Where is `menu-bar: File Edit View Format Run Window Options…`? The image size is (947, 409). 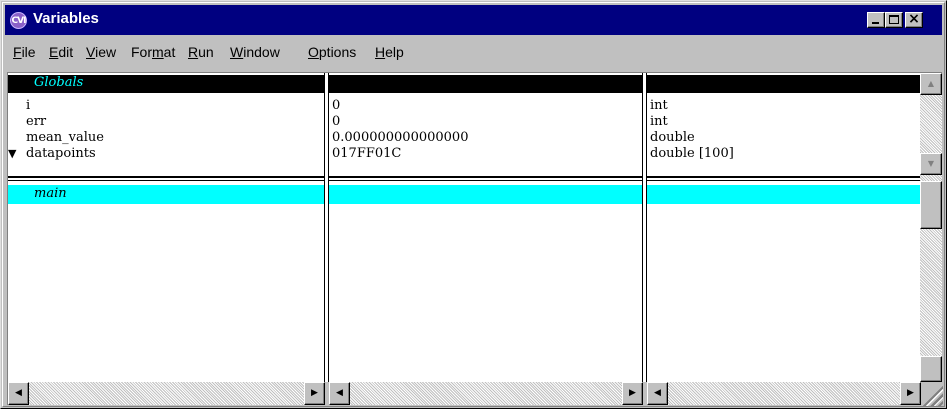 menu-bar: File Edit View Format Run Window Options… is located at coordinates (473, 53).